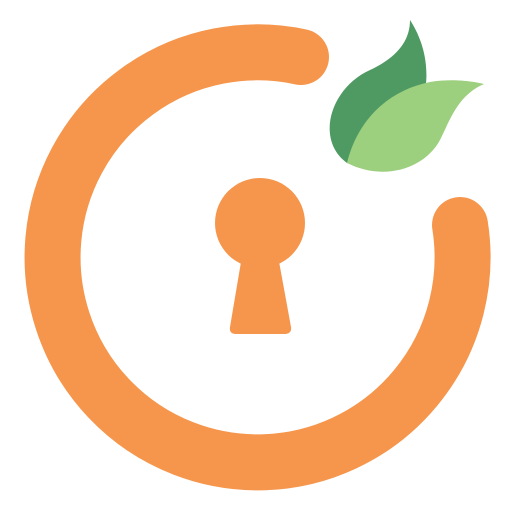 This screenshot has width=512, height=512. What do you see at coordinates (260, 295) in the screenshot?
I see `keyhole-stem` at bounding box center [260, 295].